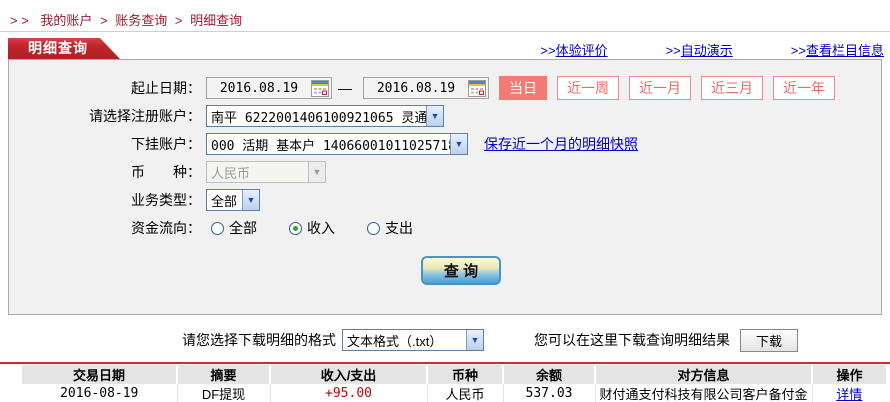  Describe the element at coordinates (348, 374) in the screenshot. I see `column-header-amount: 收入/支出` at that location.